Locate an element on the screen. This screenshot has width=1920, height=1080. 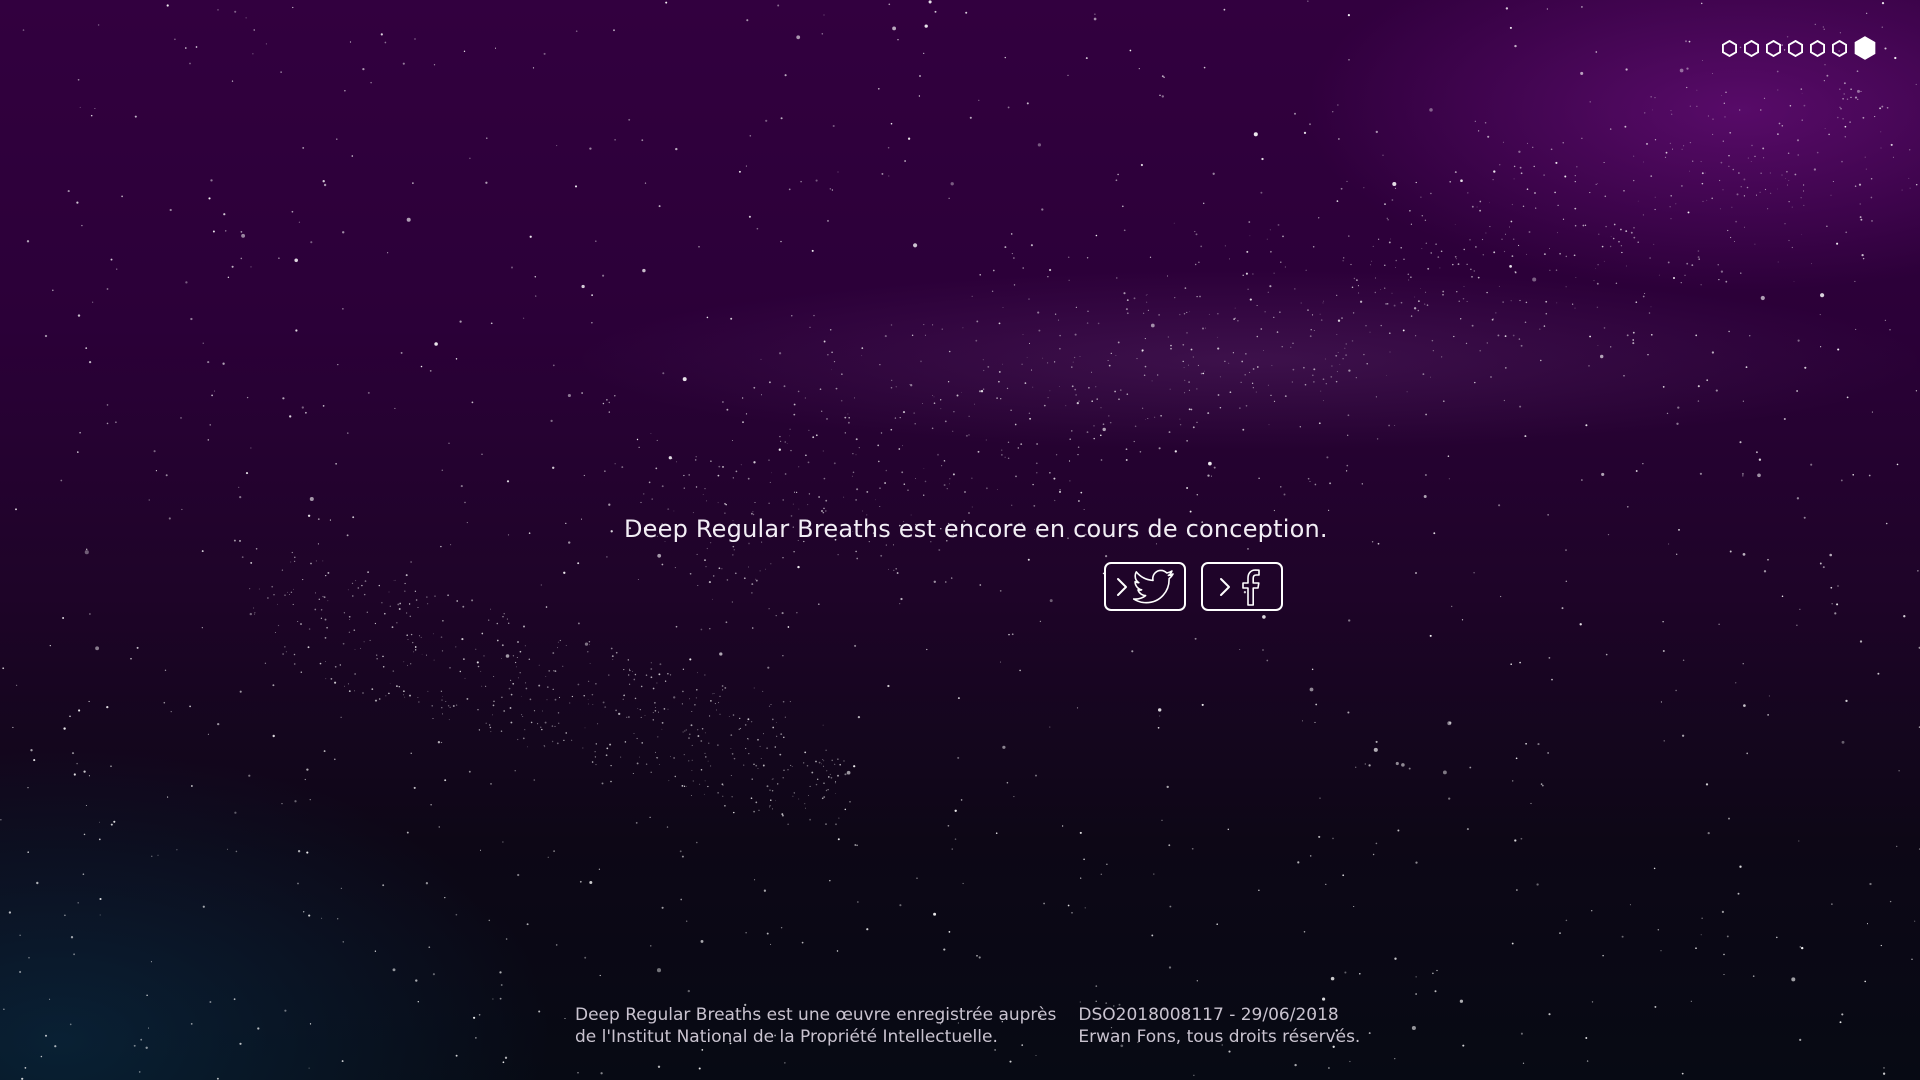
footer-registration-number: DSO2018008117 - 29/06/2018 is located at coordinates (1208, 1015).